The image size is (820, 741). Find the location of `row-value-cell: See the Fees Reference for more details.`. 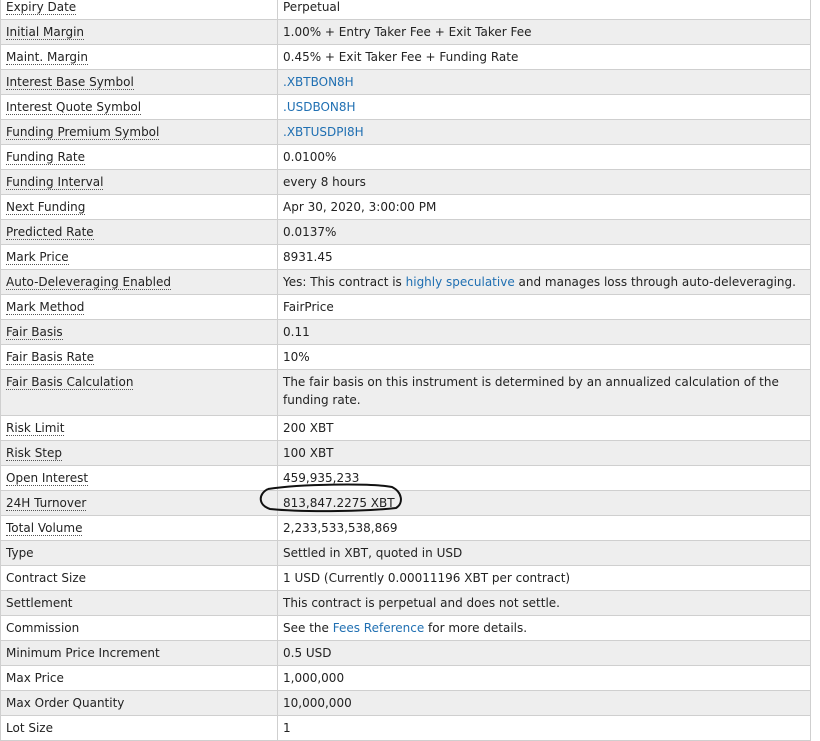

row-value-cell: See the Fees Reference for more details. is located at coordinates (544, 628).